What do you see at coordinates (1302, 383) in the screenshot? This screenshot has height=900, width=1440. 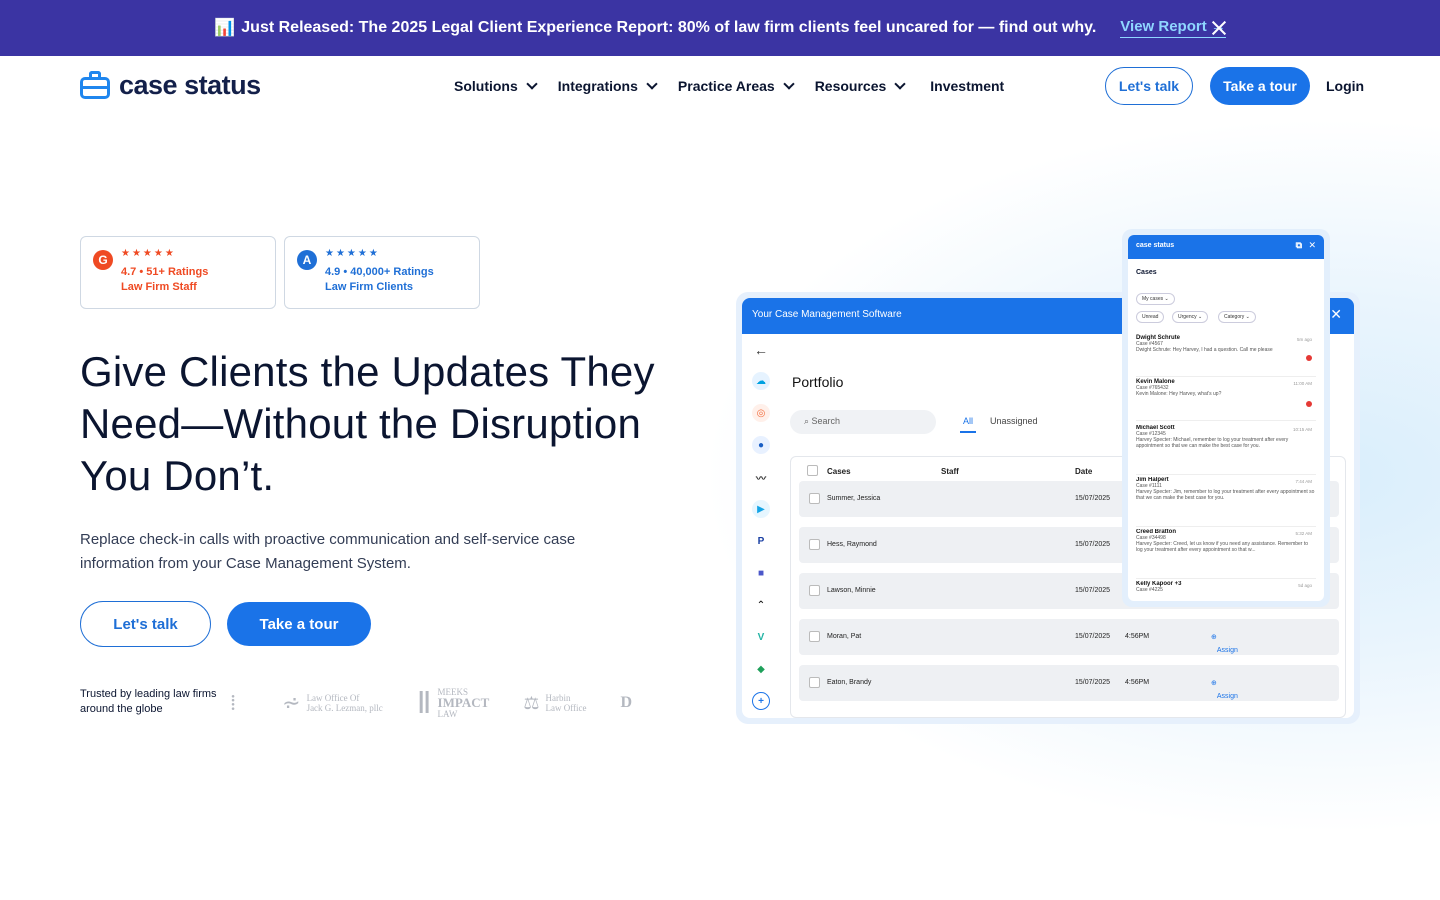 I see `message-time: 11:00 AM` at bounding box center [1302, 383].